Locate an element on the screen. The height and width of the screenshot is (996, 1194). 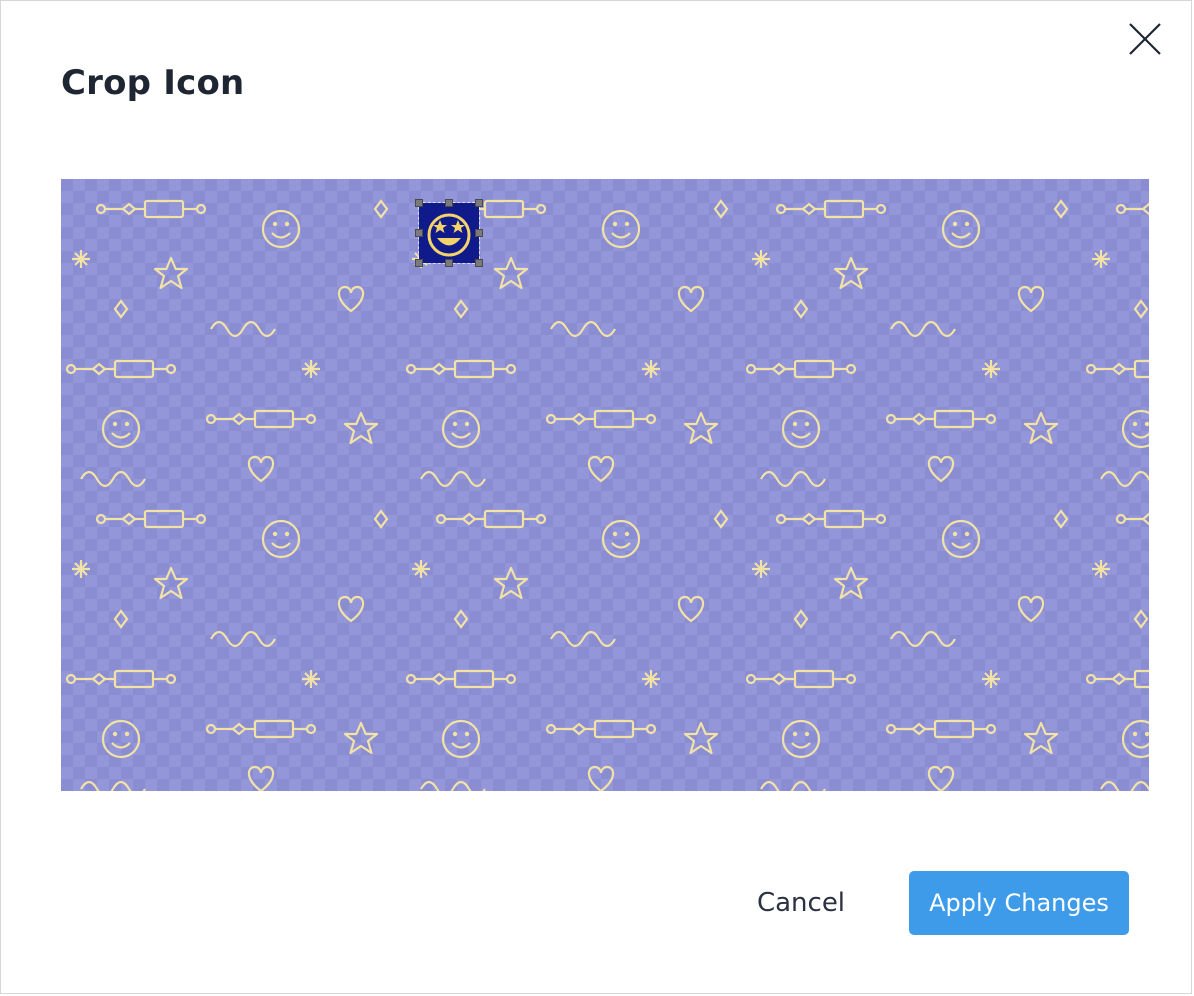
star-struck-emoji-icon is located at coordinates (449, 235).